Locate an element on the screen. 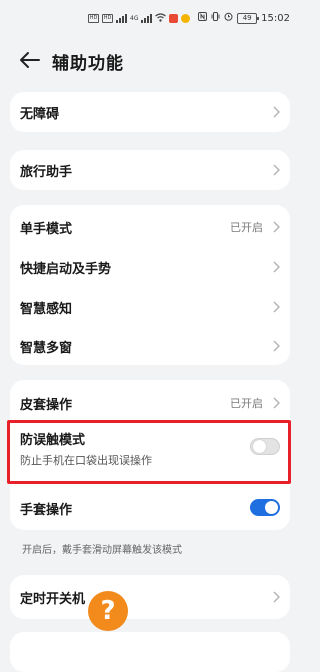 The height and width of the screenshot is (672, 320). wifi-icon is located at coordinates (161, 18).